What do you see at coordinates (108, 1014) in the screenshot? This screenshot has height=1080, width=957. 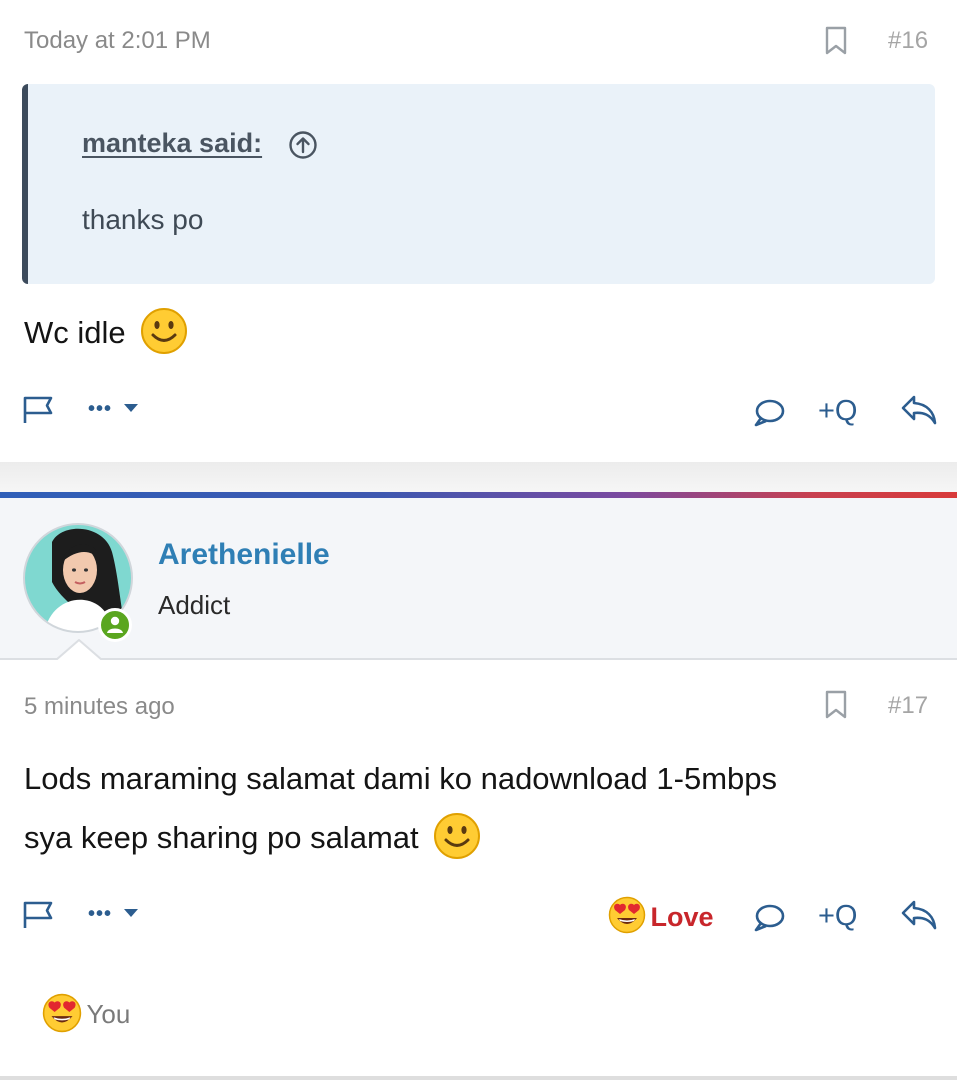 I see `reactions-by-label: You` at bounding box center [108, 1014].